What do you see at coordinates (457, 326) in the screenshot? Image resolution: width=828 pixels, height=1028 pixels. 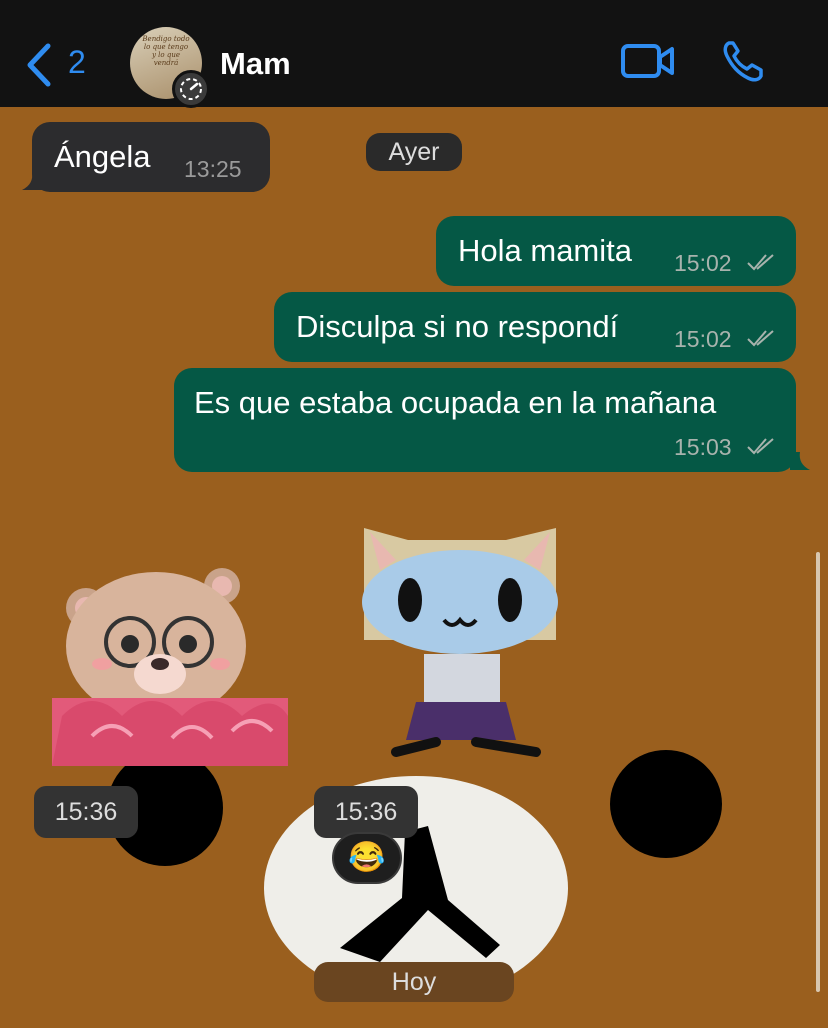 I see `message-text: Disculpa si no respondí` at bounding box center [457, 326].